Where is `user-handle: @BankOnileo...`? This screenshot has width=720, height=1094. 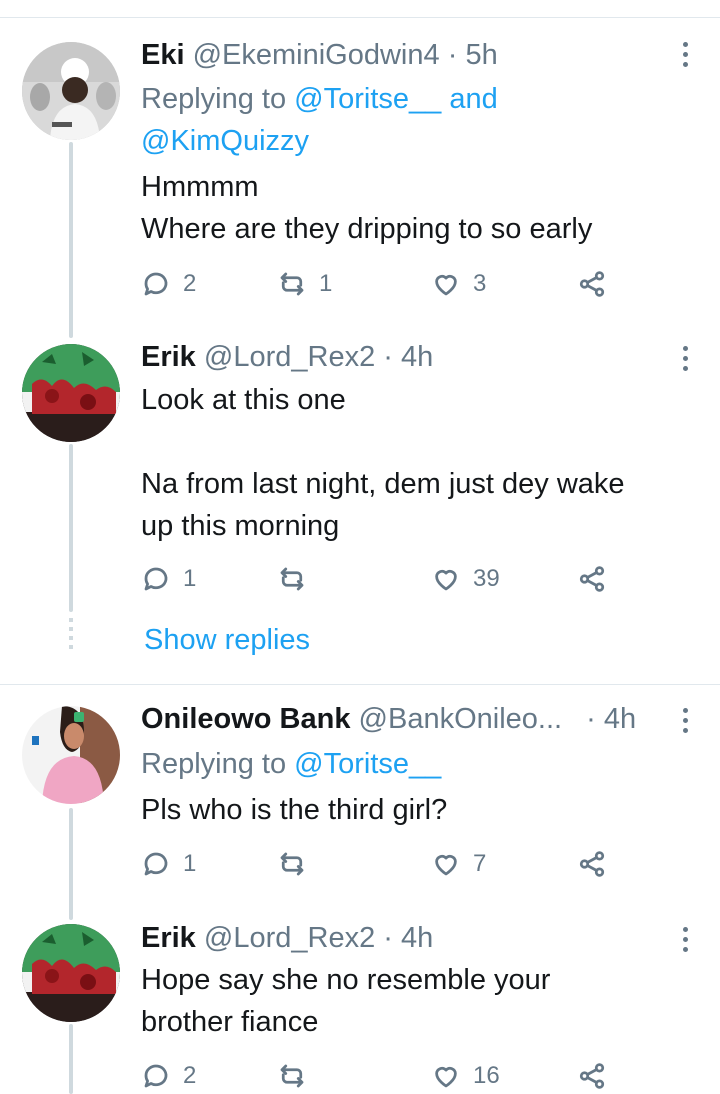 user-handle: @BankOnileo... is located at coordinates (461, 719).